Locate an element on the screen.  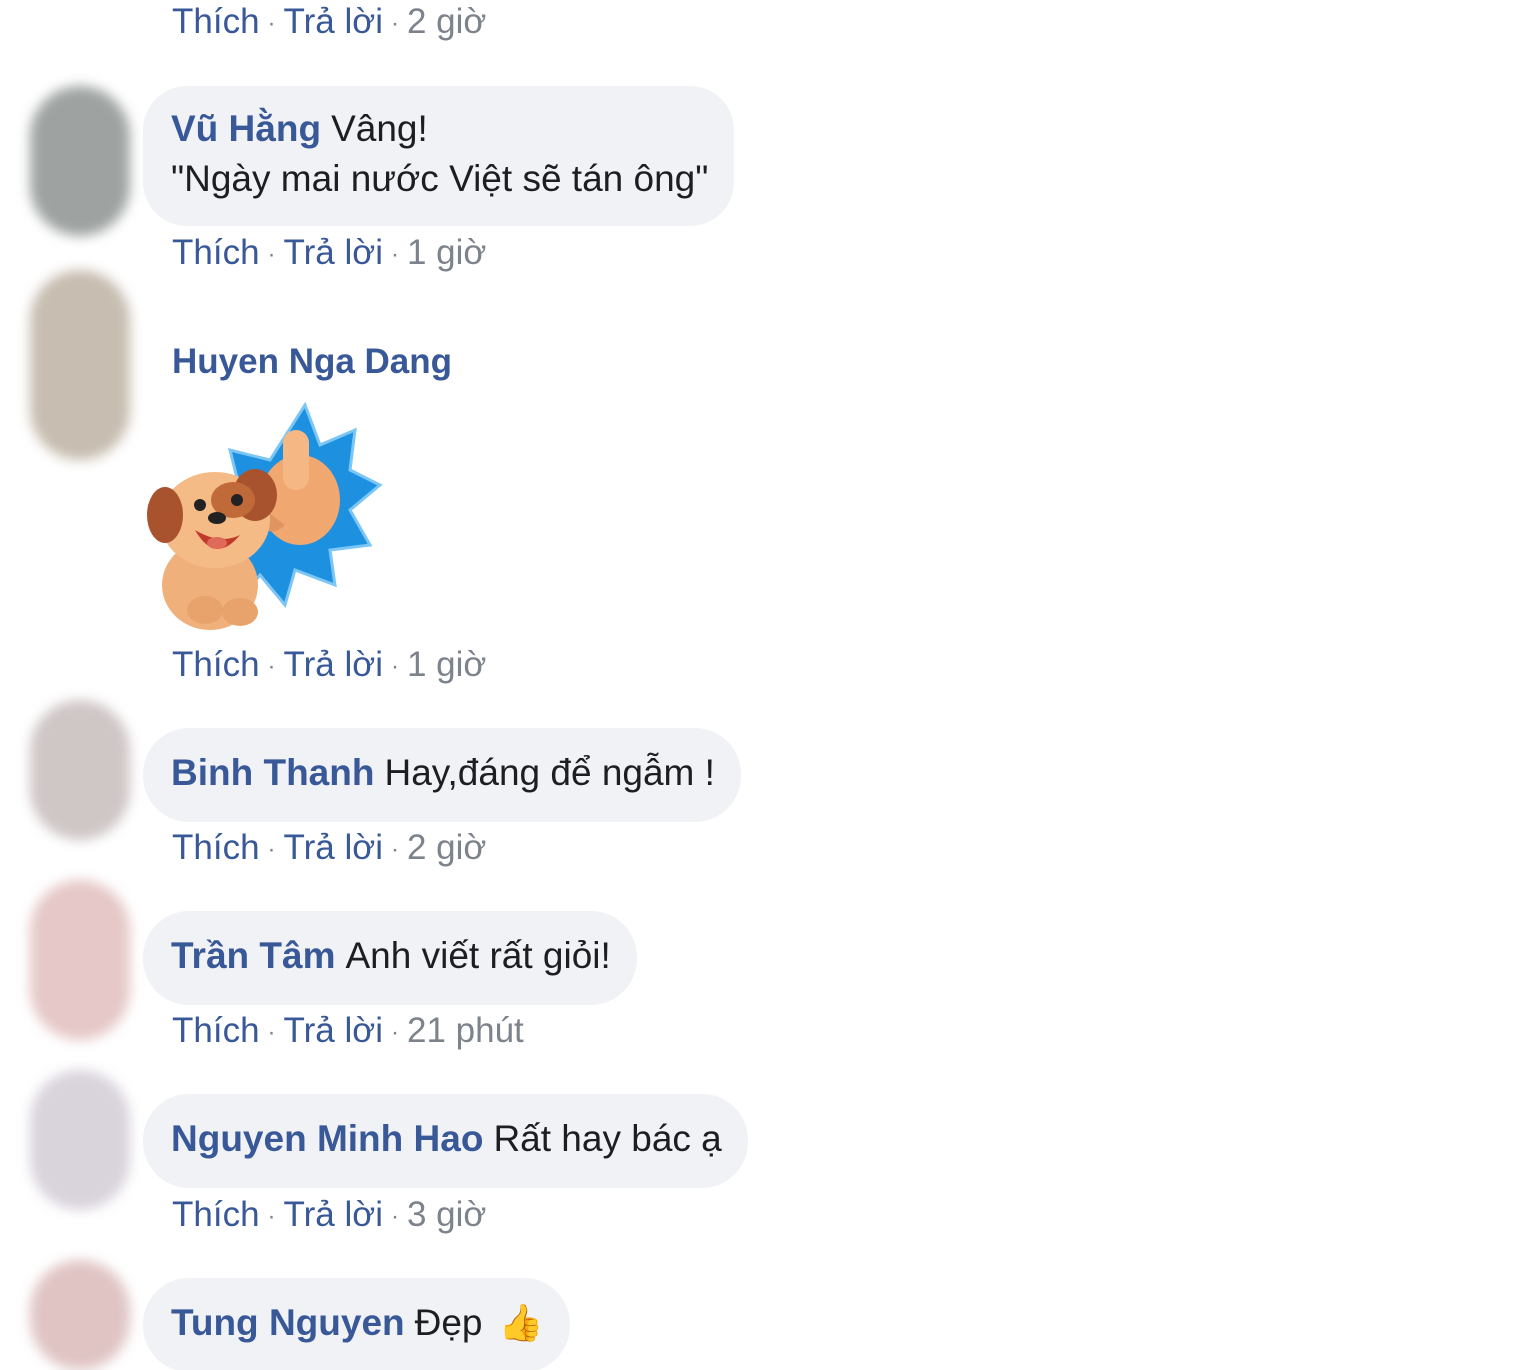
comment-bubble: Nguyen Minh Hao Rất hay bác ạ is located at coordinates (445, 1141).